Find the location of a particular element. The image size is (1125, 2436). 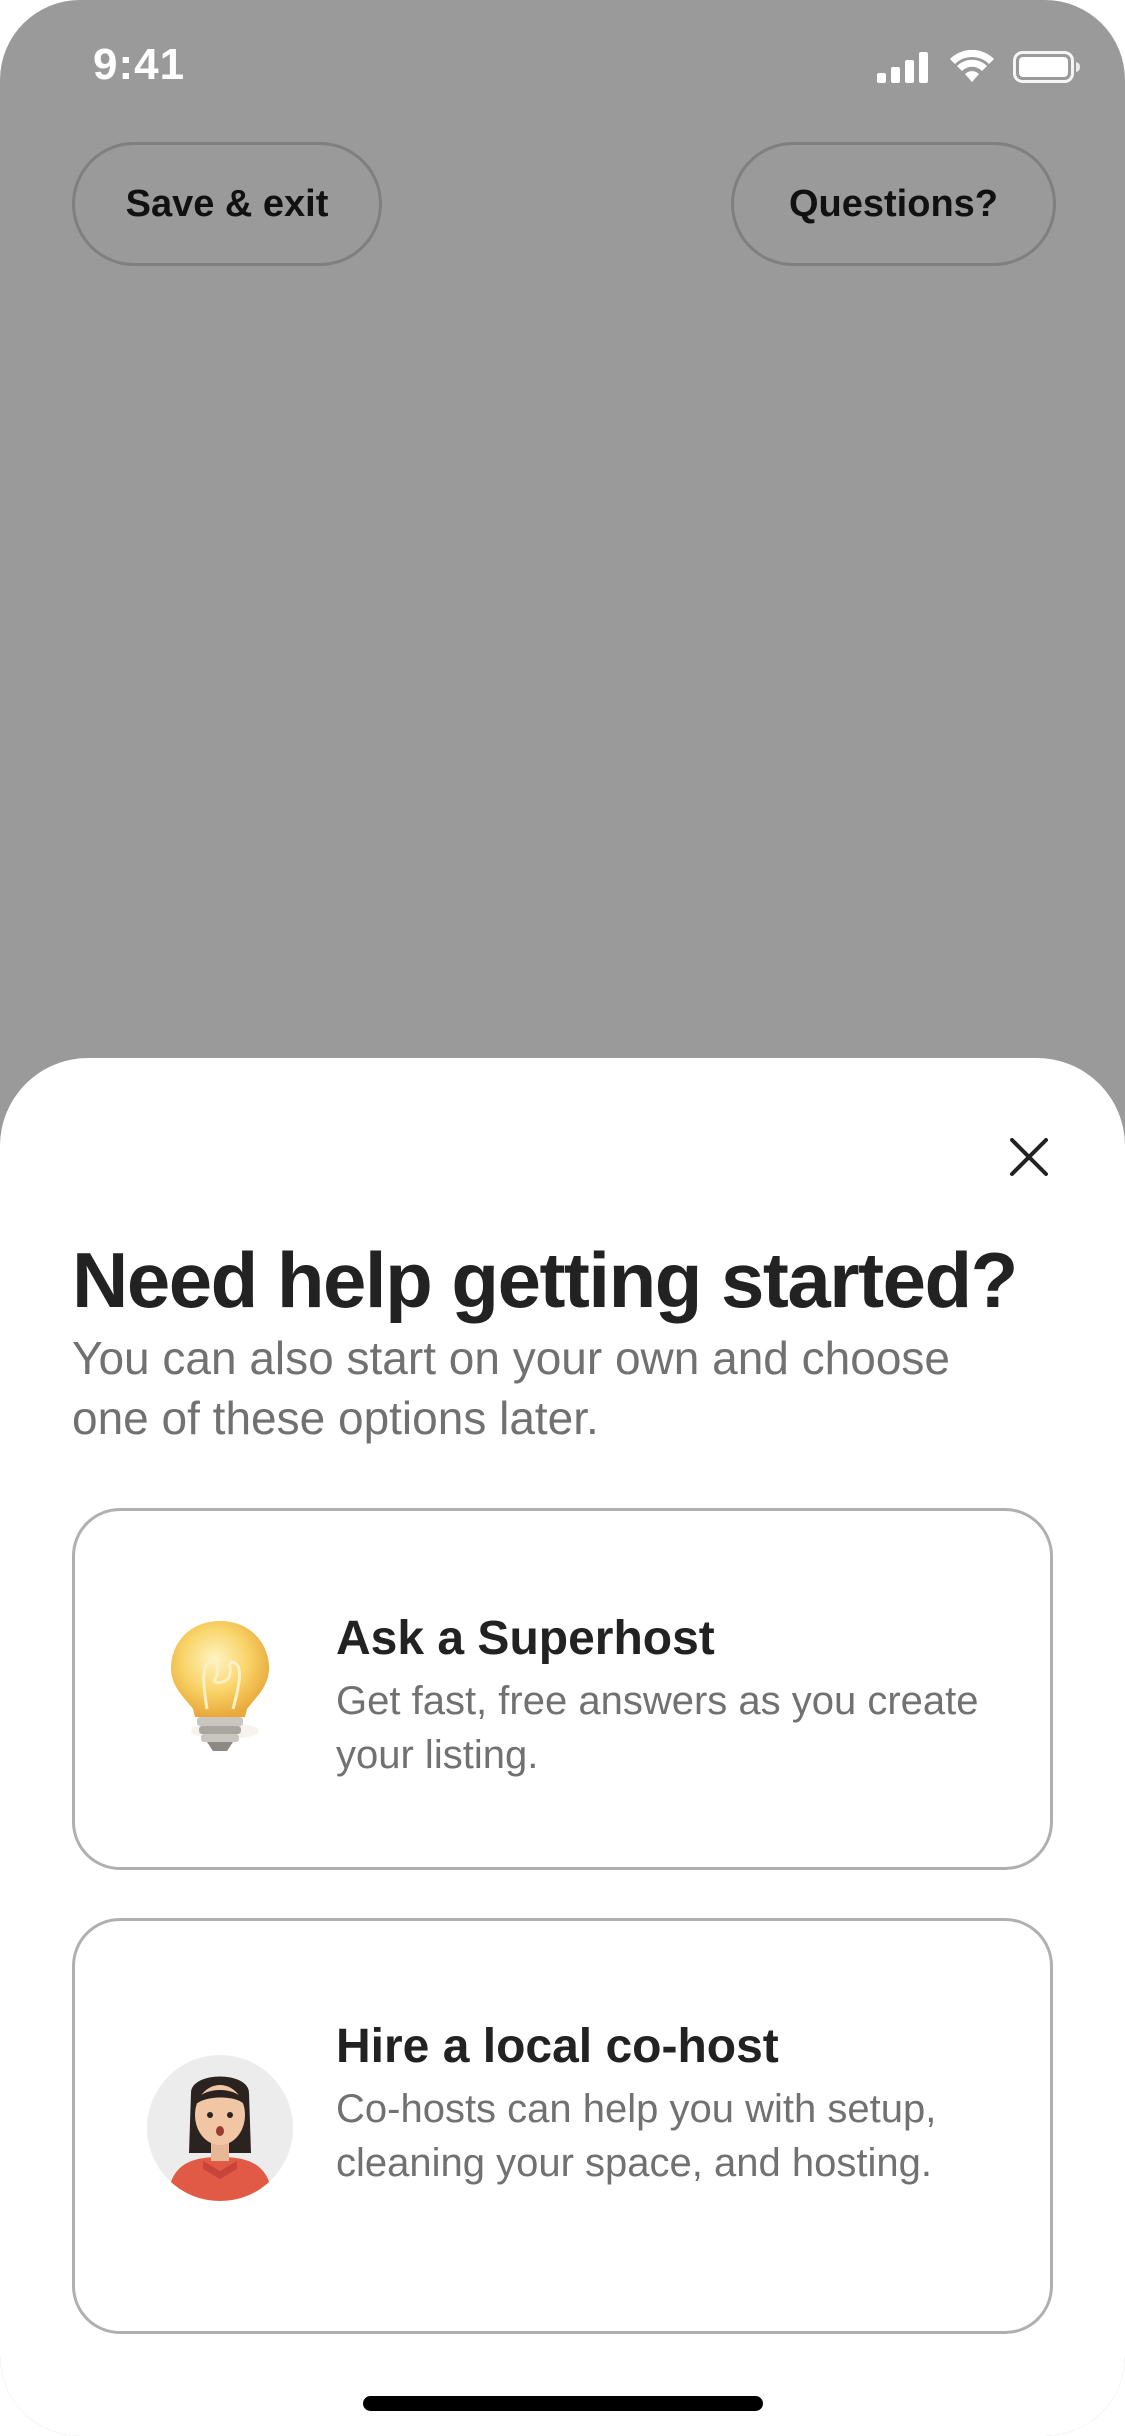

cohost-avatar-icon is located at coordinates (220, 2128).